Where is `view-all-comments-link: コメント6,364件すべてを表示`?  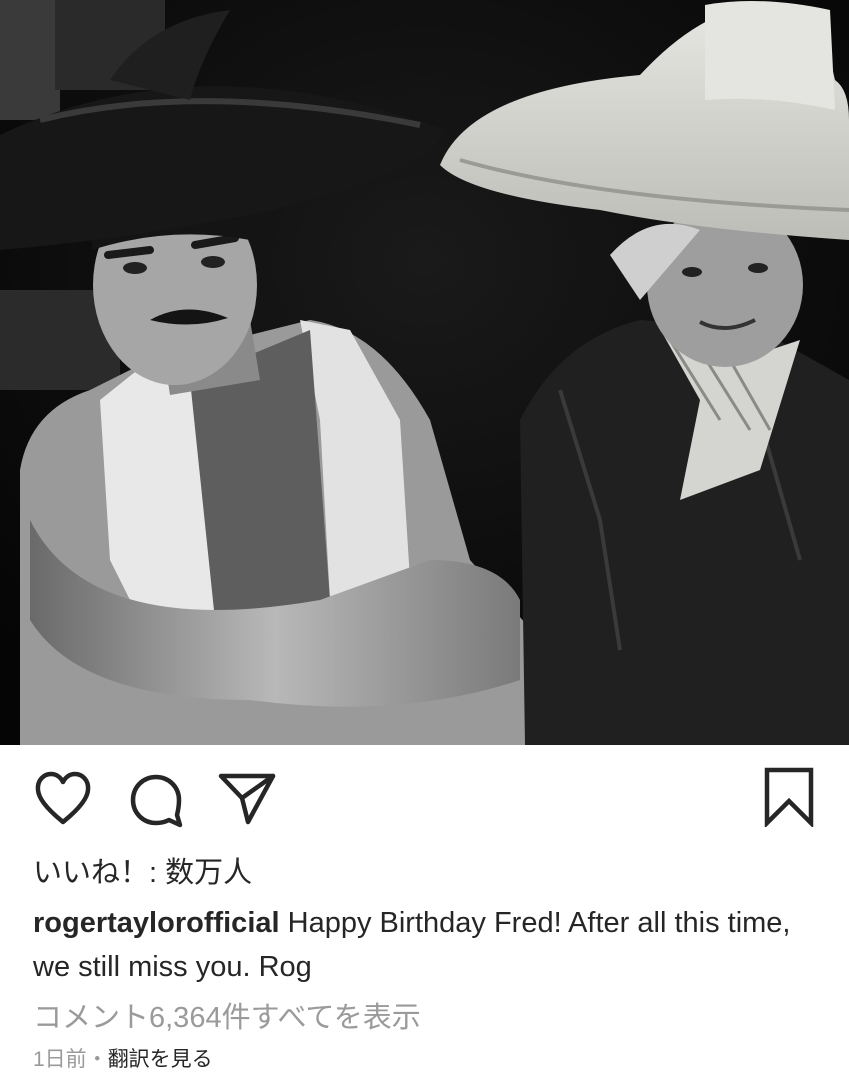 view-all-comments-link: コメント6,364件すべてを表示 is located at coordinates (227, 1018).